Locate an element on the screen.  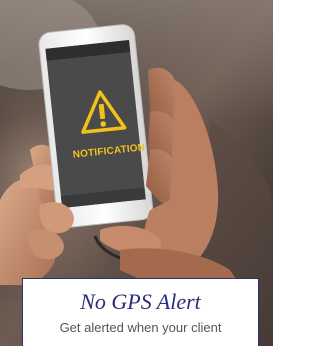
warning-triangle-icon is located at coordinates (104, 112).